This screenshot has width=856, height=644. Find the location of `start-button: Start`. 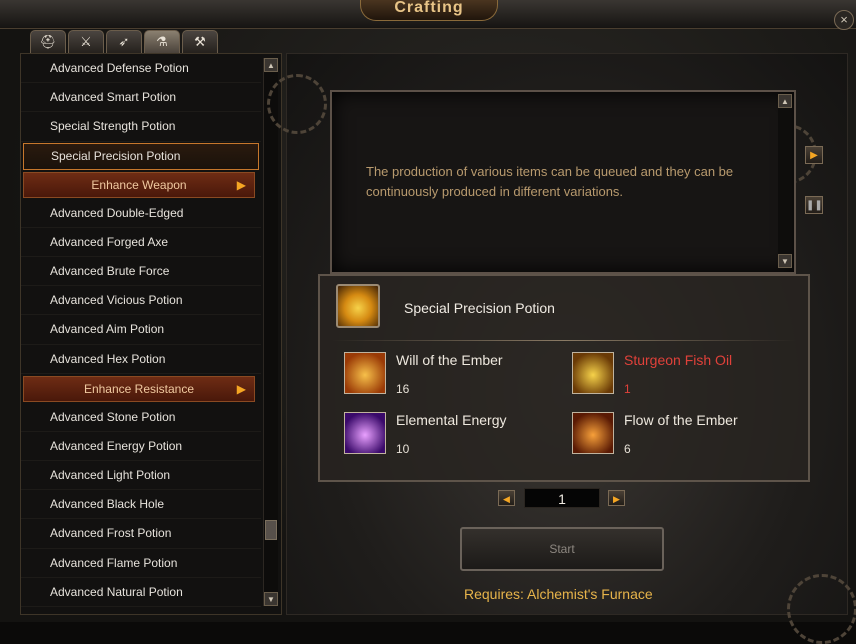

start-button: Start is located at coordinates (562, 549).